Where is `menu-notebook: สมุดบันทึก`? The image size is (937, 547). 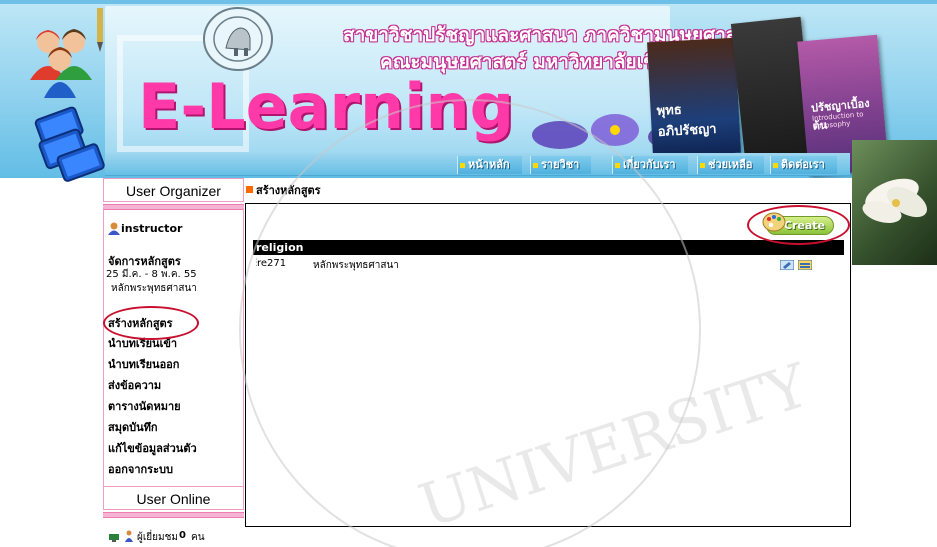
menu-notebook: สมุดบันทึก is located at coordinates (133, 427).